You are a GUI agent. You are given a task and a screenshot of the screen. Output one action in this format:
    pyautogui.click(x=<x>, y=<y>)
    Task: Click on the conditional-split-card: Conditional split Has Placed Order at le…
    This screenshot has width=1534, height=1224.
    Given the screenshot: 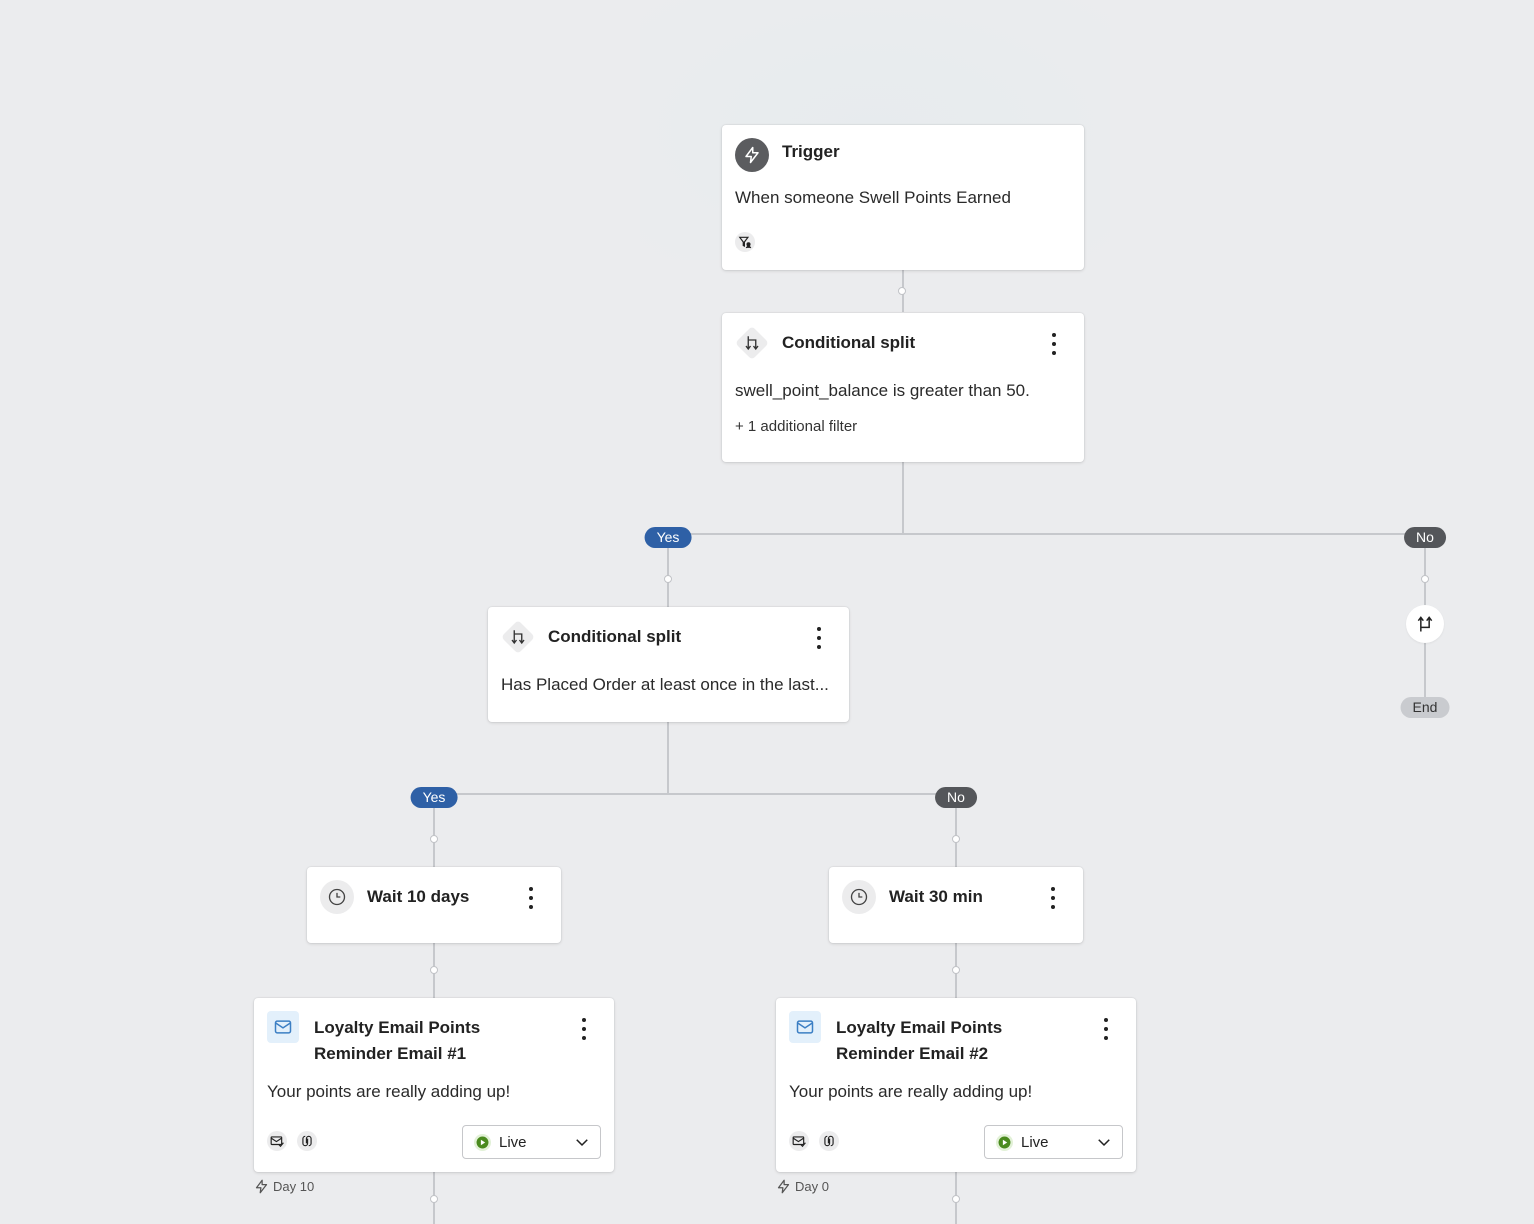 What is the action you would take?
    pyautogui.click(x=668, y=664)
    